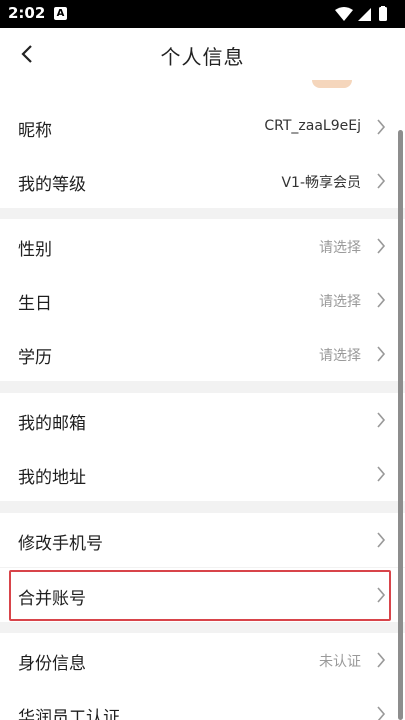  Describe the element at coordinates (202, 420) in the screenshot. I see `row-email: 我的邮箱` at that location.